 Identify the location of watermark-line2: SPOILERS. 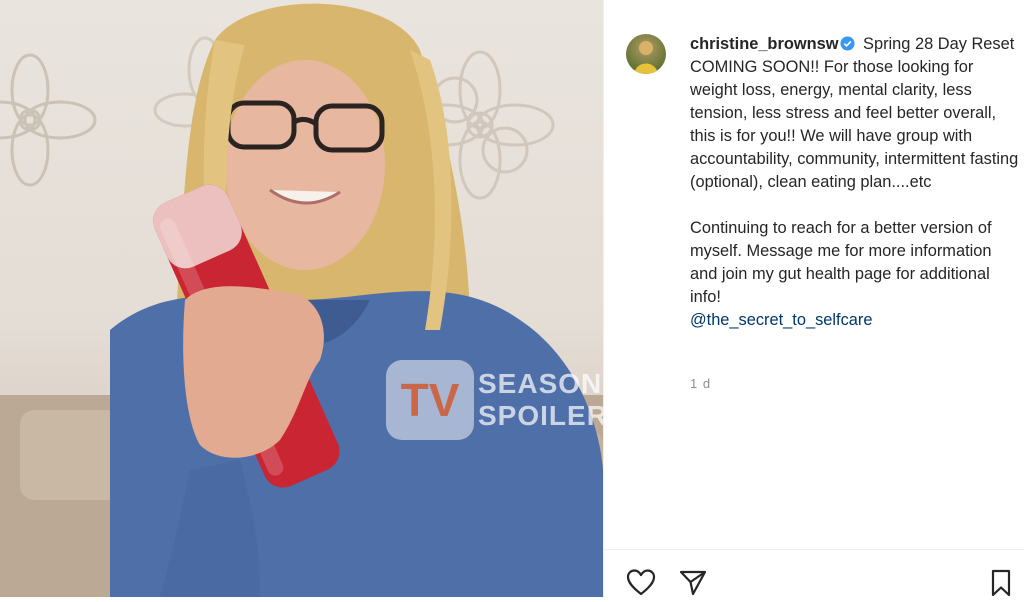
(540, 415).